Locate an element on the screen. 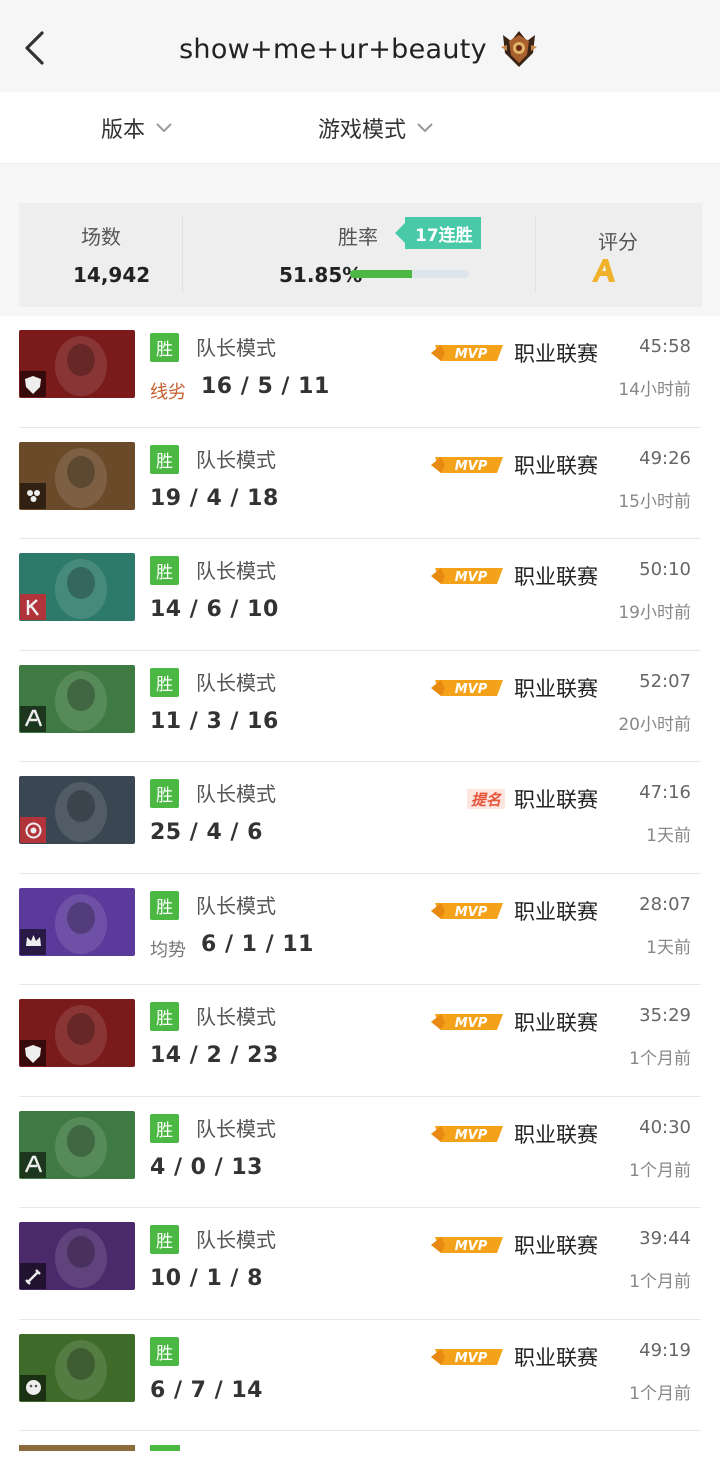 The width and height of the screenshot is (720, 1471). time-ago: 14小时前 is located at coordinates (654, 390).